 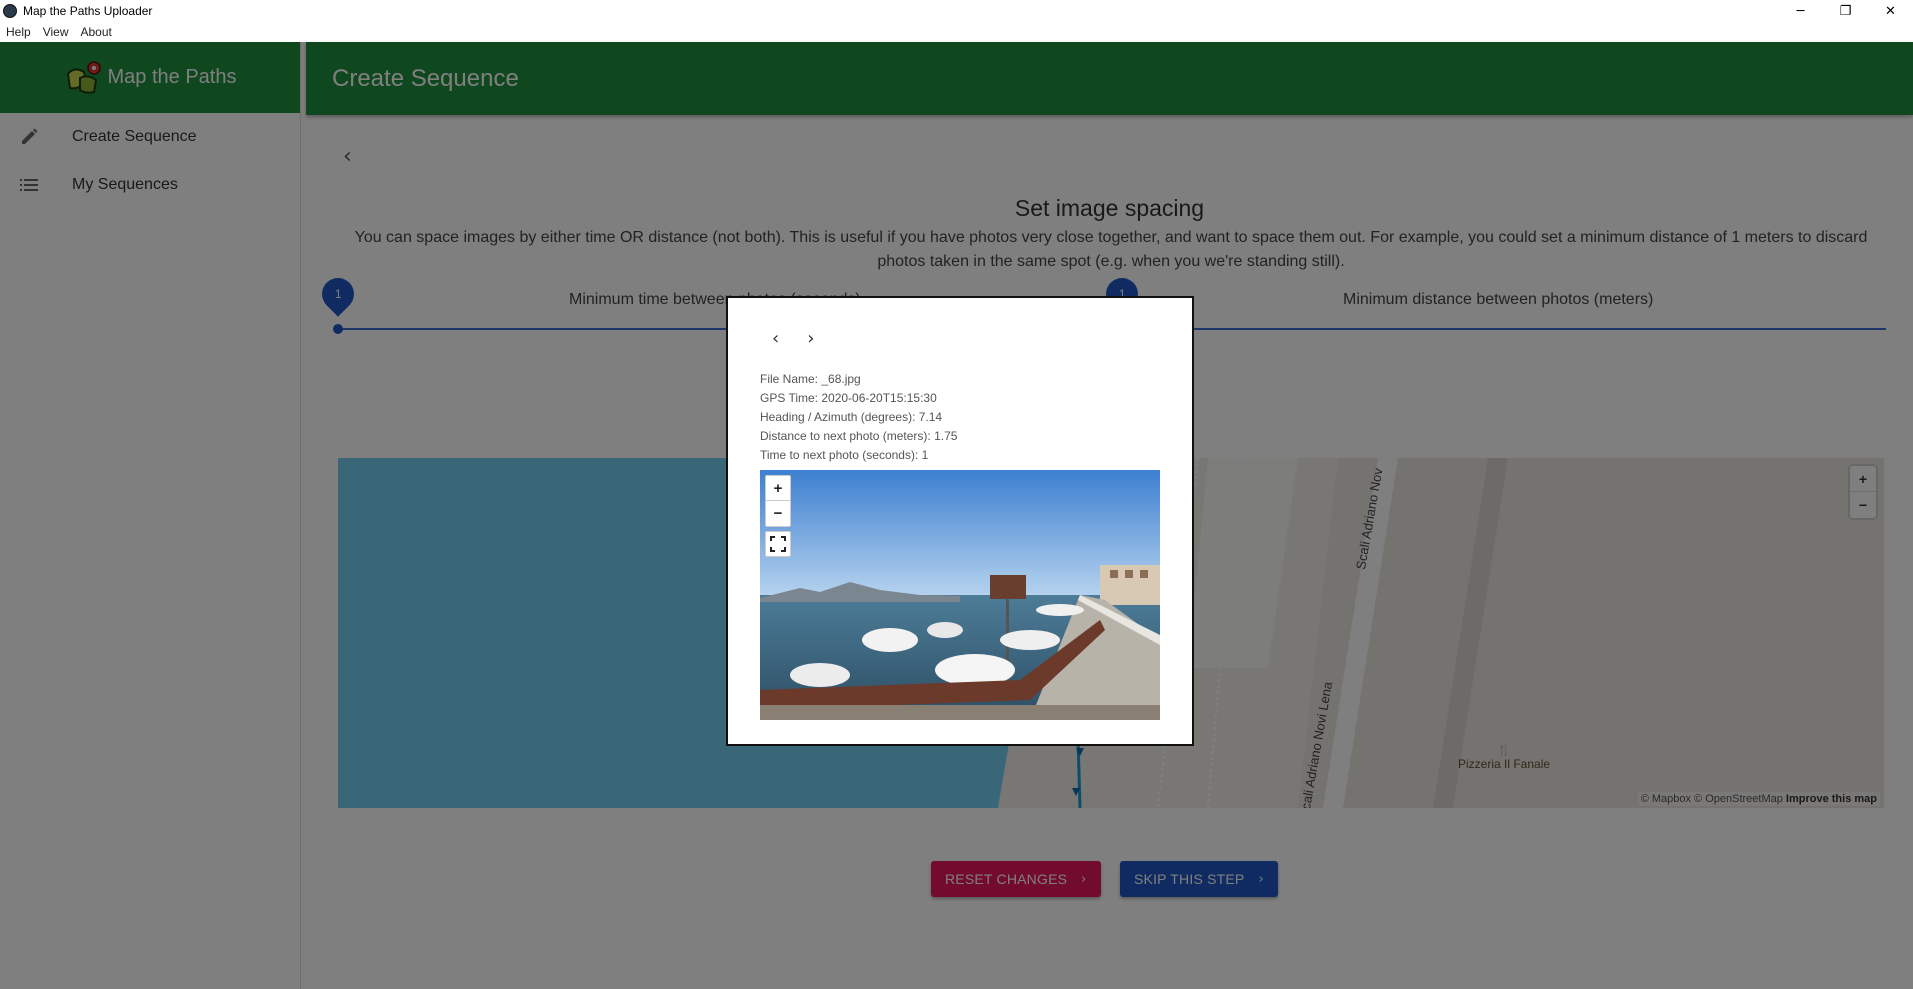 I want to click on panorama-viewer: + −, so click(x=960, y=595).